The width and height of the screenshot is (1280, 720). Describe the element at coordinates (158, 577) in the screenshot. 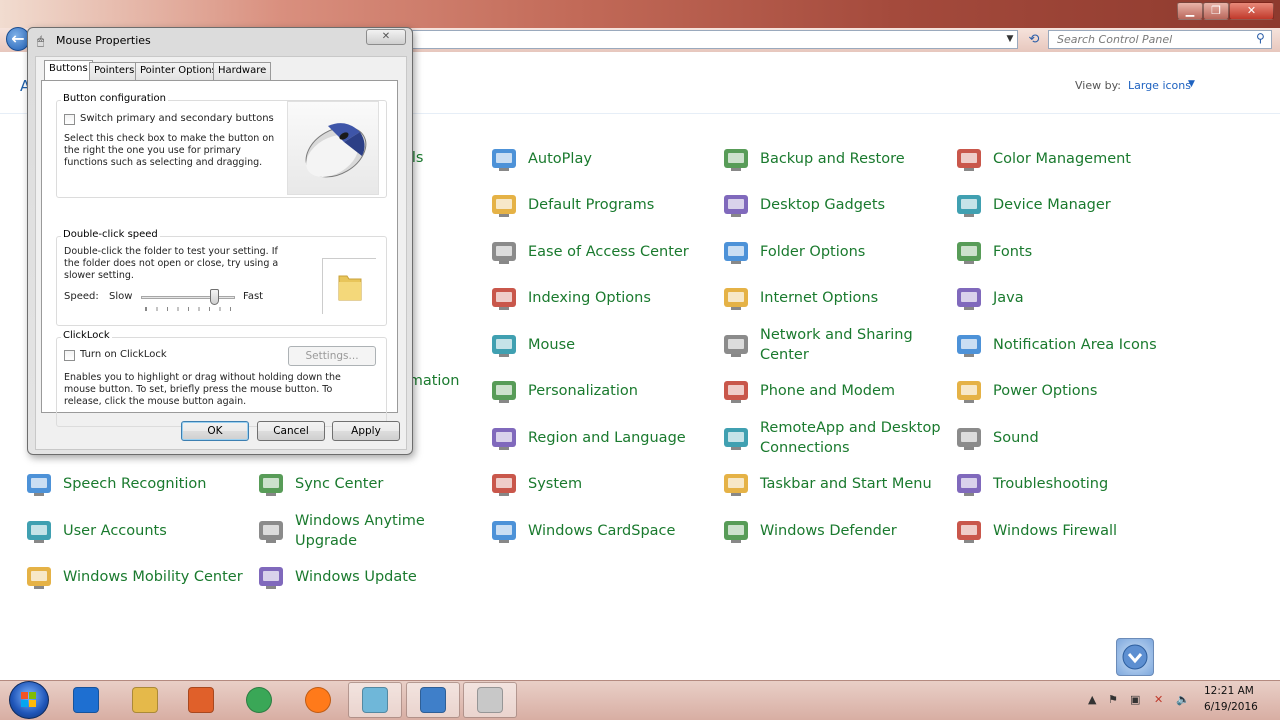

I see `cp-item-label: Windows Mobility Center` at that location.